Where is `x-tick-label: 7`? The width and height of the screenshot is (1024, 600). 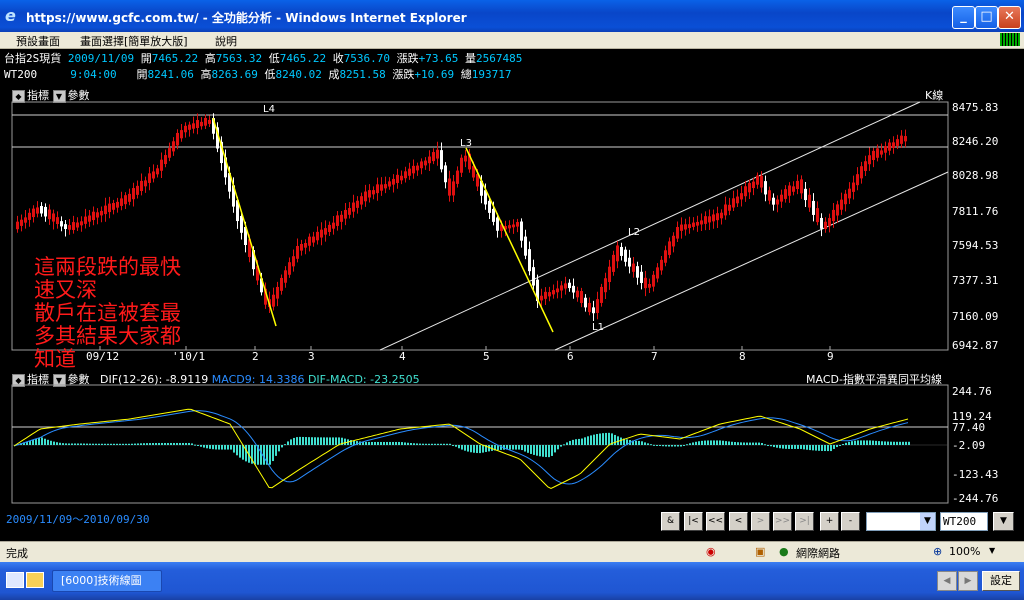
x-tick-label: 7 is located at coordinates (654, 356).